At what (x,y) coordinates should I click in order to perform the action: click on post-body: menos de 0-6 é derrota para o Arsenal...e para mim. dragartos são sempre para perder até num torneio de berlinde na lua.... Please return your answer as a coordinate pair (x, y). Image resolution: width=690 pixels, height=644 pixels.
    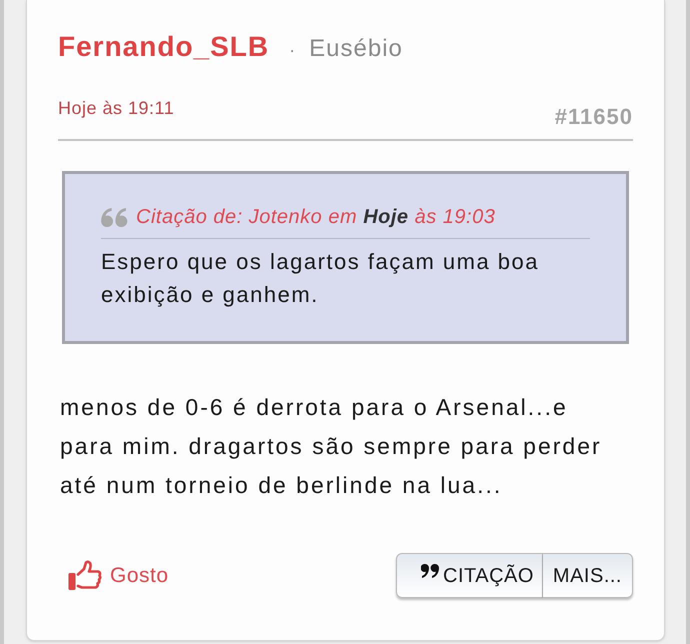
    Looking at the image, I should click on (331, 446).